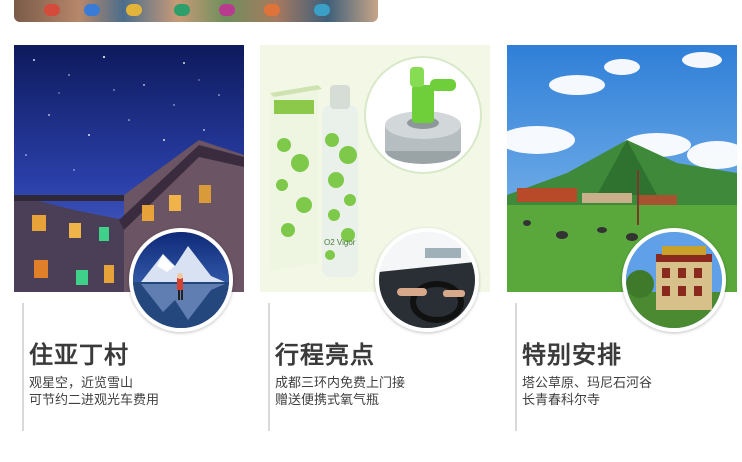  I want to click on snow-mountain-circle-photo, so click(181, 280).